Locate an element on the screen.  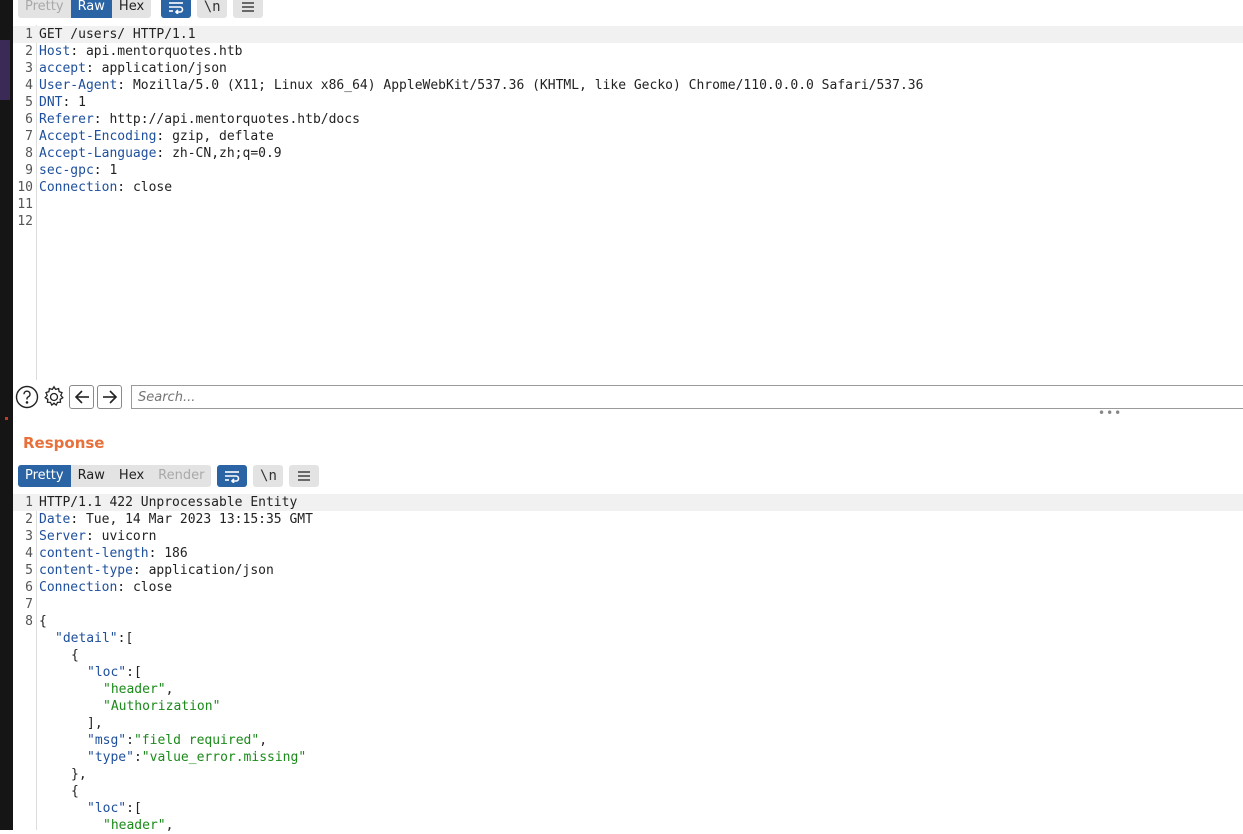
pane-resize-handle: ••• is located at coordinates (1110, 413).